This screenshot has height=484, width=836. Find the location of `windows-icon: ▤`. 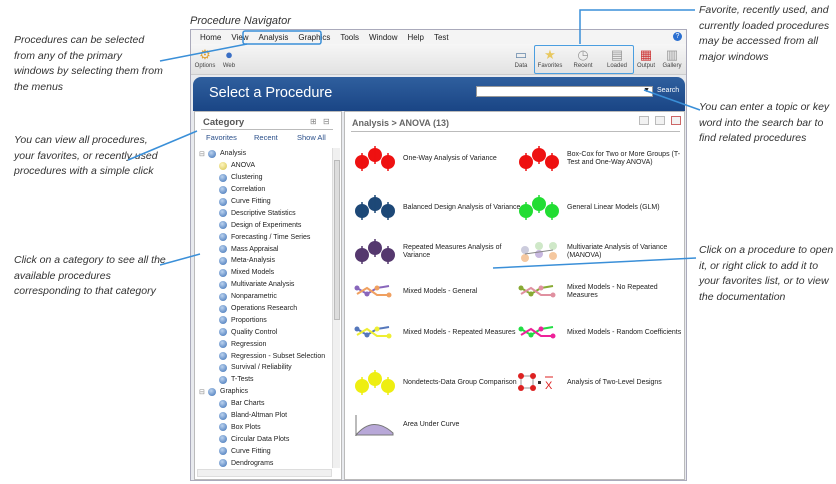

windows-icon: ▤ is located at coordinates (617, 54).